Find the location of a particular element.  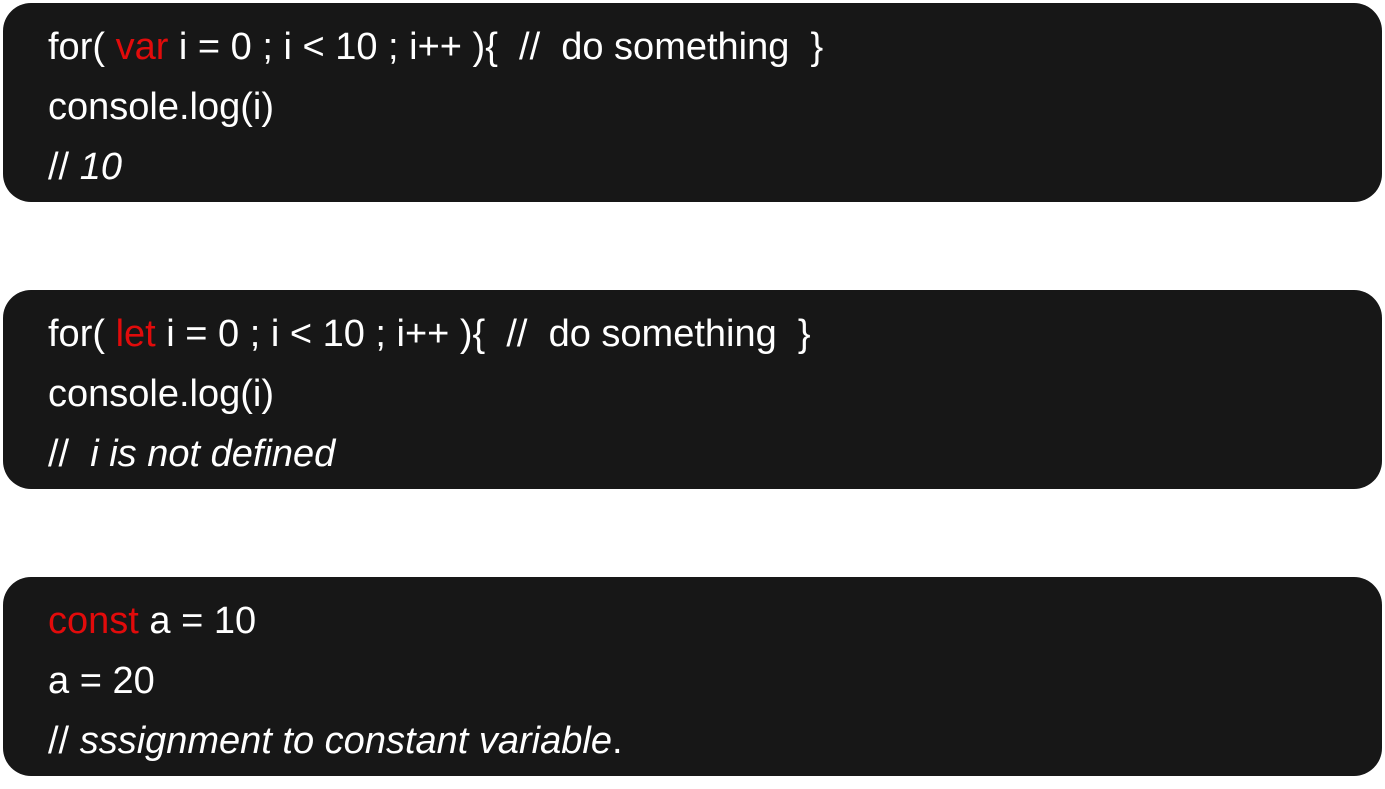

code-line-assignment: a = 20 is located at coordinates (101, 681).